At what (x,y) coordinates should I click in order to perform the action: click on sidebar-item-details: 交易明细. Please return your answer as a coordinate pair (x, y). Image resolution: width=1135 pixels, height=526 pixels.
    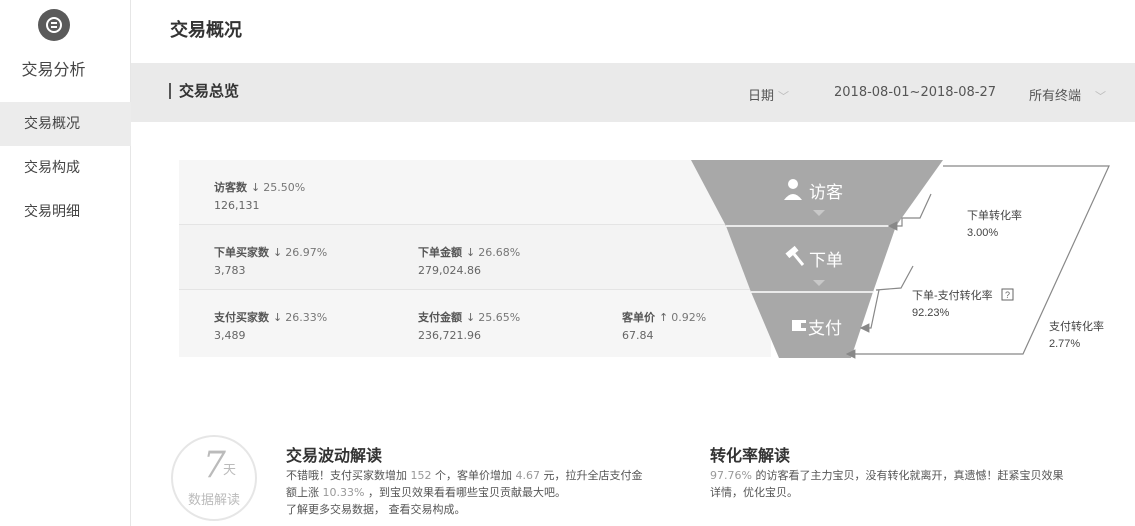
    Looking at the image, I should click on (65, 212).